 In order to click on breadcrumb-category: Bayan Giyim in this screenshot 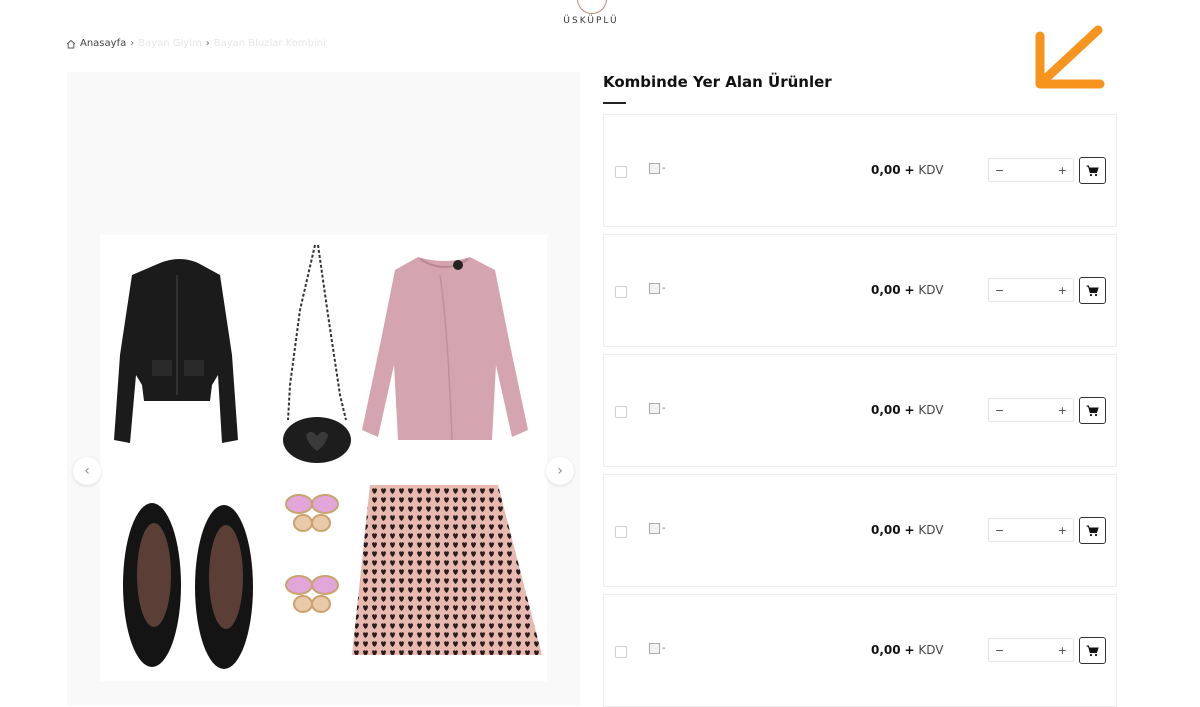, I will do `click(170, 43)`.